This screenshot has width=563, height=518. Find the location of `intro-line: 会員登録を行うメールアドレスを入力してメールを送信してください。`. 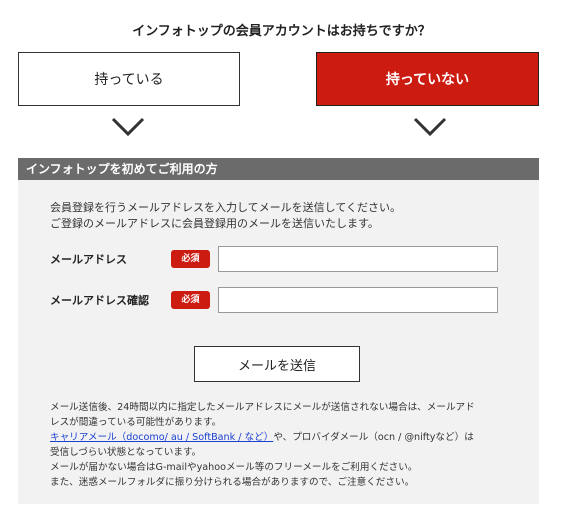

intro-line: 会員登録を行うメールアドレスを入力してメールを送信してください。 is located at coordinates (226, 207).